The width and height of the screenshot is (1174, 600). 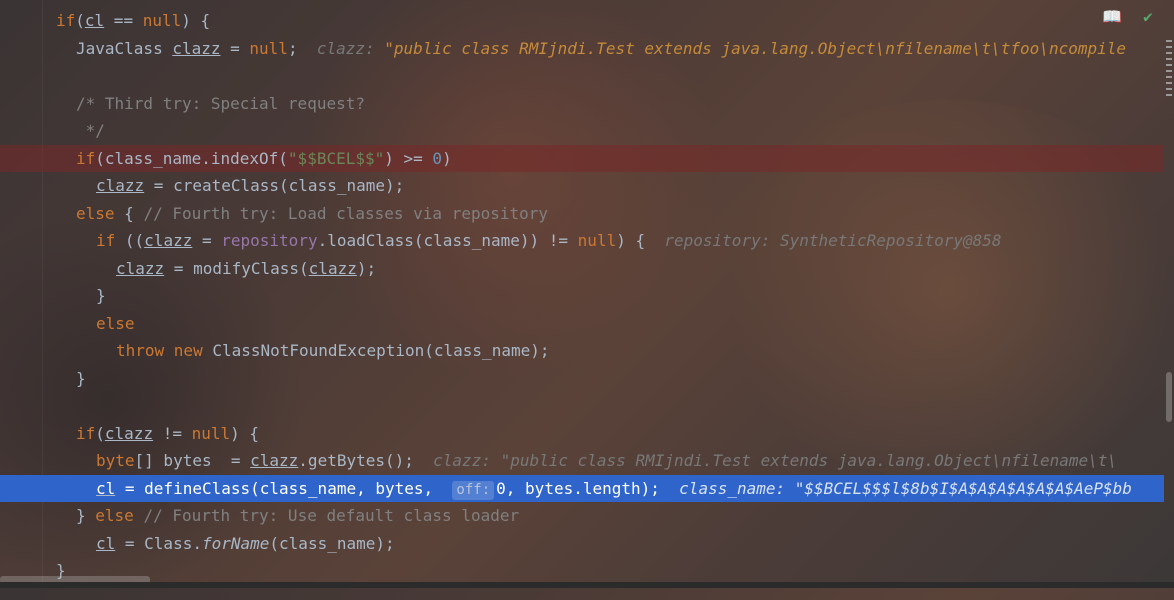 What do you see at coordinates (582, 434) in the screenshot?
I see `code-line: if(clazz != null) {` at bounding box center [582, 434].